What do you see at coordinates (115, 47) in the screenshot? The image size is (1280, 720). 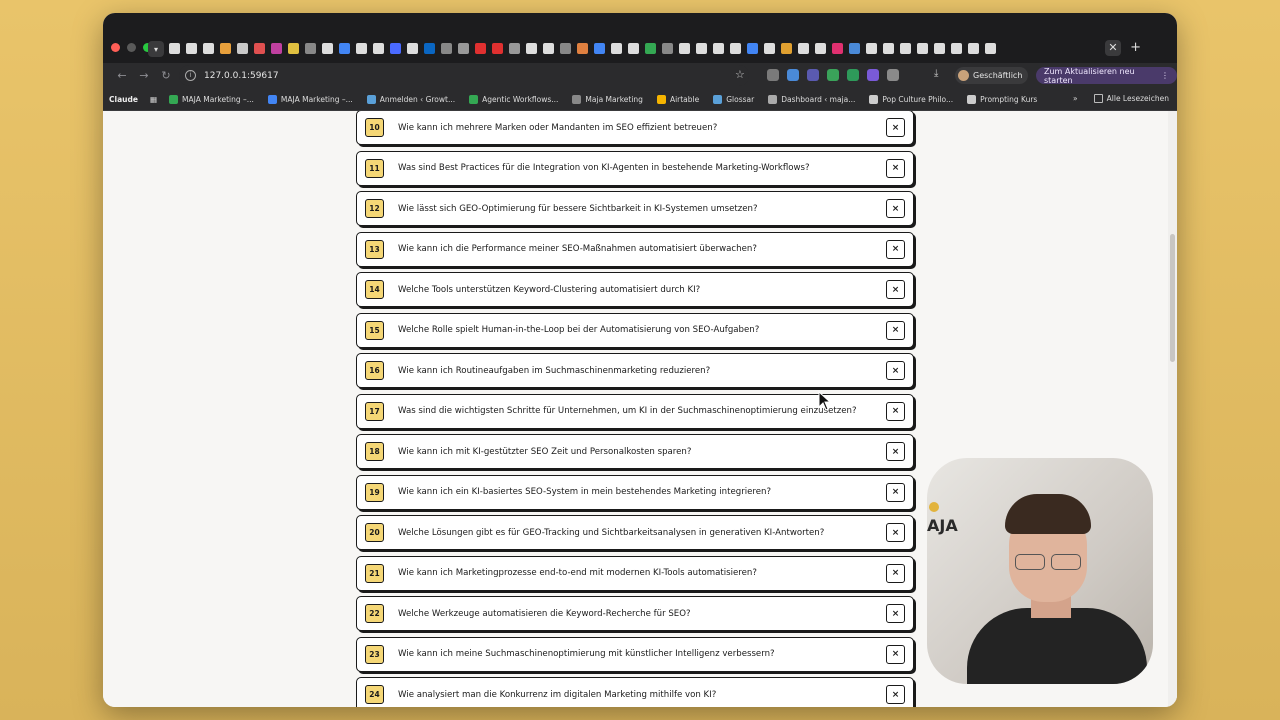 I see `close-window-button` at bounding box center [115, 47].